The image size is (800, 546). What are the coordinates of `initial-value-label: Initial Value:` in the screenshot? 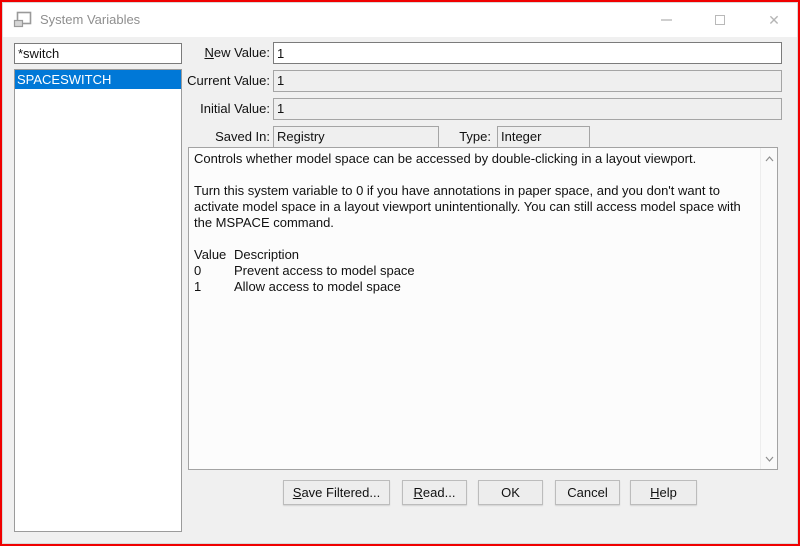 It's located at (235, 108).